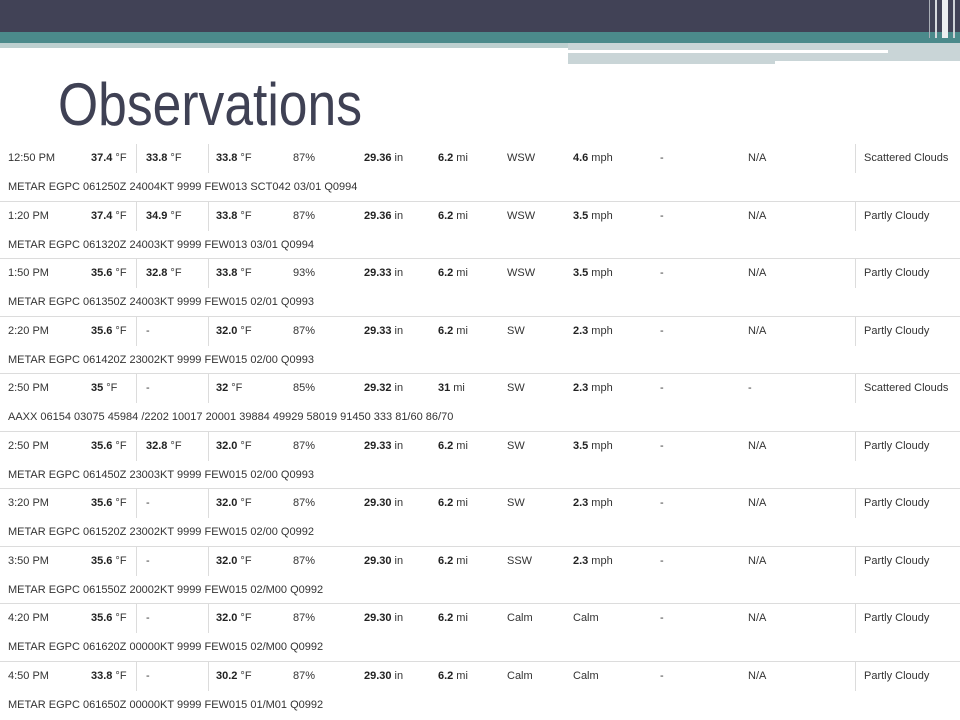 This screenshot has width=960, height=720. What do you see at coordinates (28, 273) in the screenshot?
I see `time-cell: 1:50 PM` at bounding box center [28, 273].